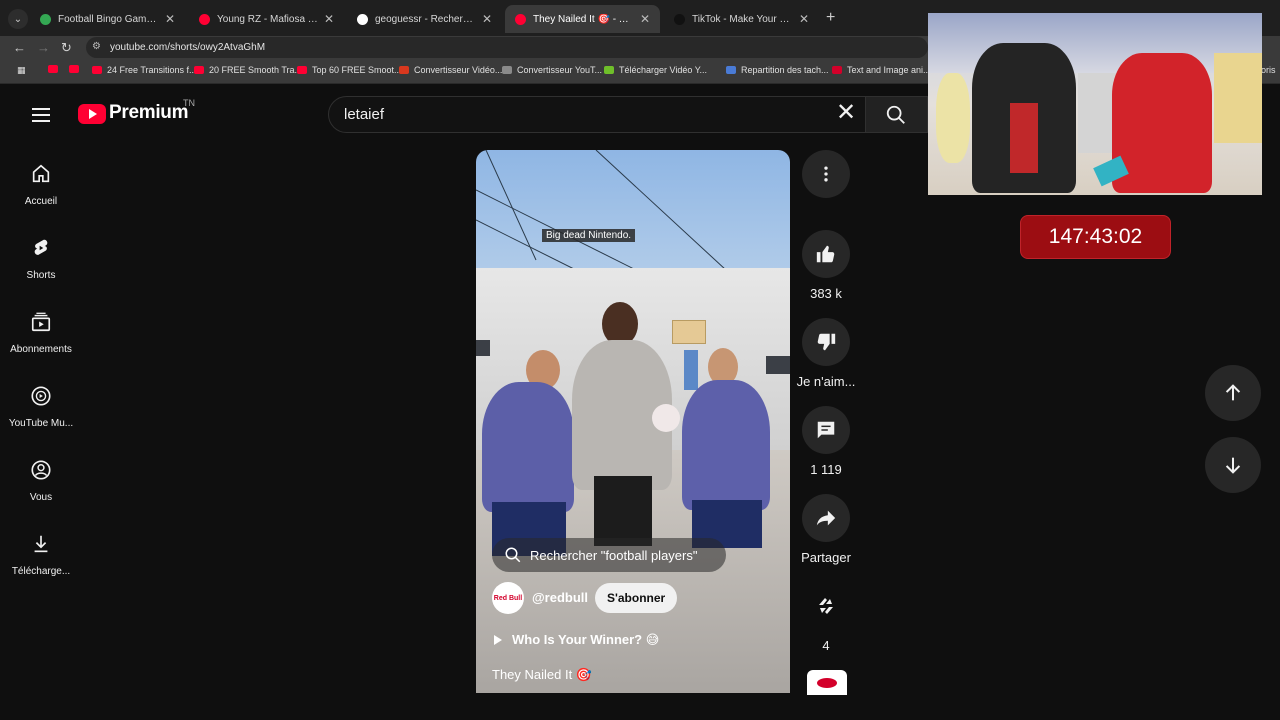 This screenshot has height=720, width=1280. I want to click on back-icon: ←, so click(19, 47).